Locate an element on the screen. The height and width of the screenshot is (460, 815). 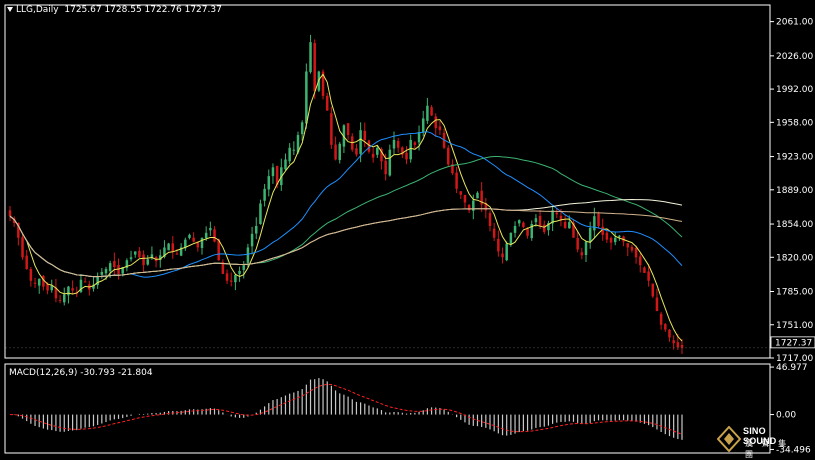
price-tick-label: 1820.00 is located at coordinates (794, 258).